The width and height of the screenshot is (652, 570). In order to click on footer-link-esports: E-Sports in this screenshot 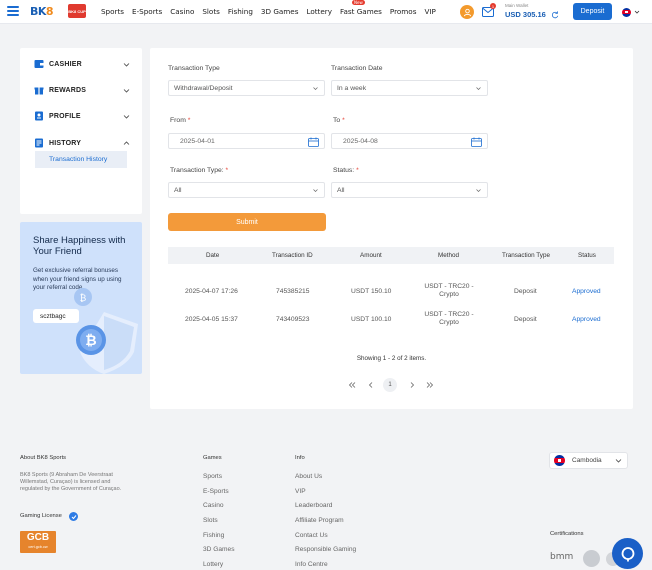, I will do `click(216, 491)`.